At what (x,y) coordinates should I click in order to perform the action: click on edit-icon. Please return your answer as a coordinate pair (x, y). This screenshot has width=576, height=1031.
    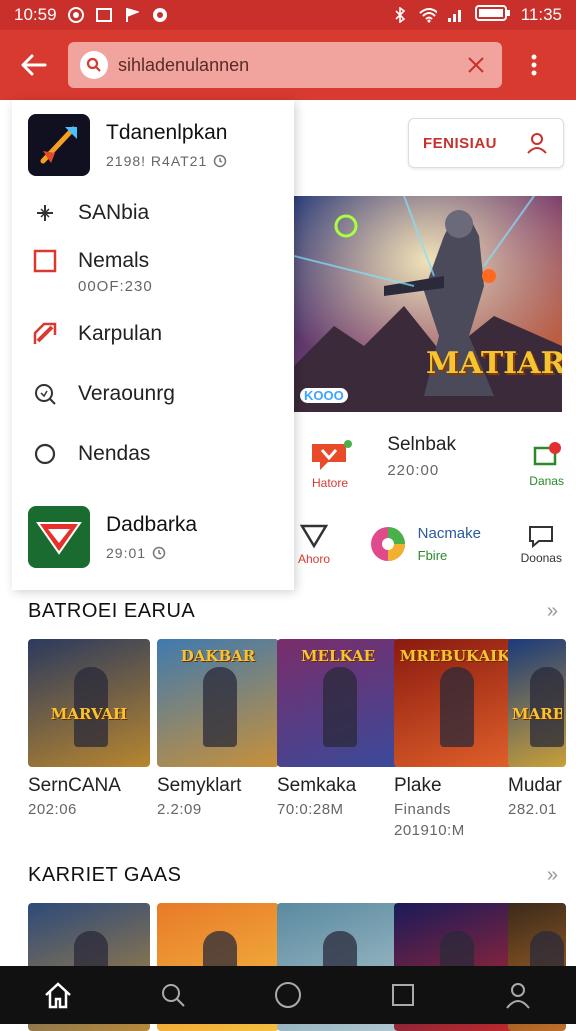
    Looking at the image, I should click on (45, 334).